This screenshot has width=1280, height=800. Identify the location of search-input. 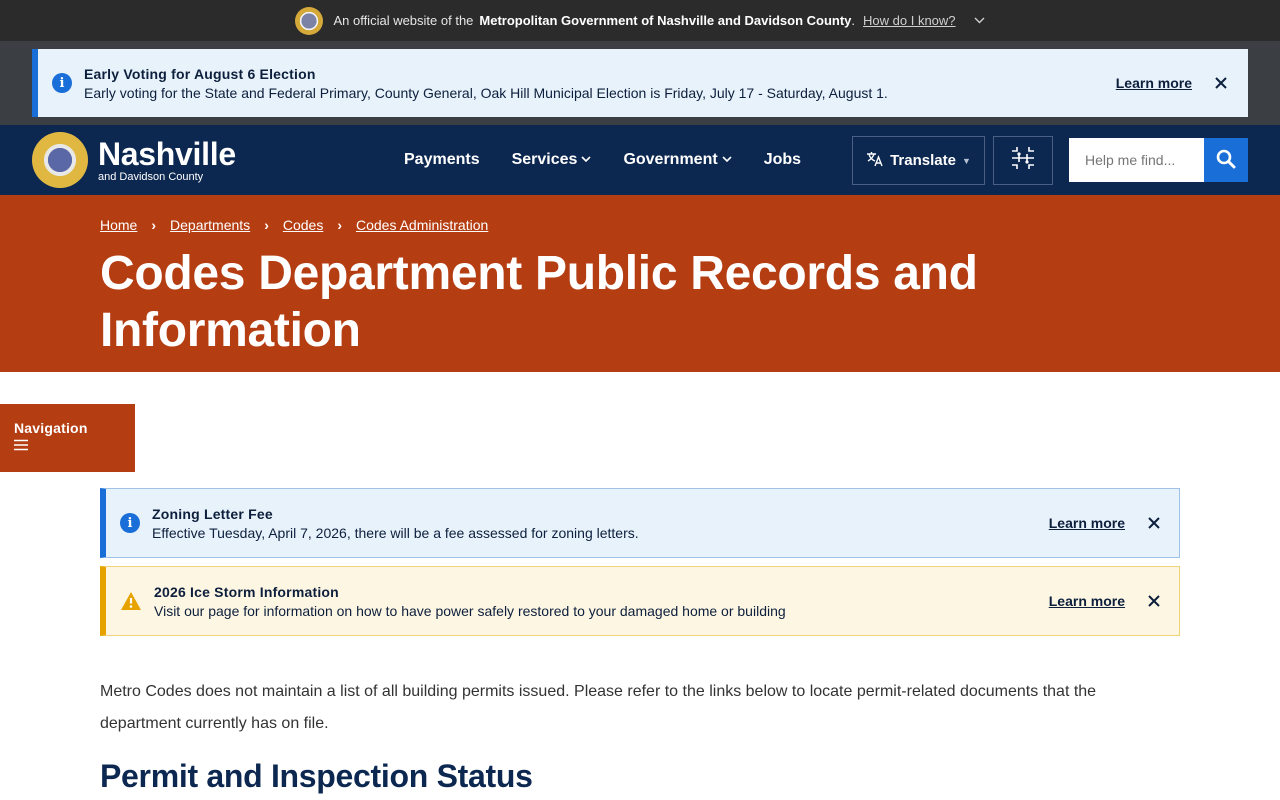
(1136, 160).